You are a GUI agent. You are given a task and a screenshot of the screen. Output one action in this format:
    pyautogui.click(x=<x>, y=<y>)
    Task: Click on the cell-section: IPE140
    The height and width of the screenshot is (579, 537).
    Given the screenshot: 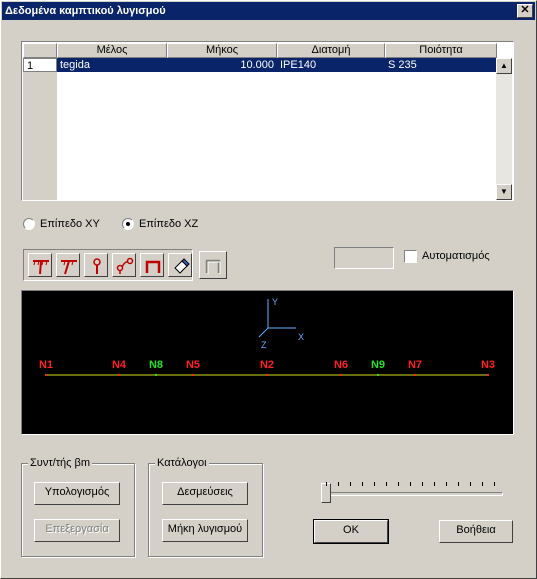 What is the action you would take?
    pyautogui.click(x=331, y=65)
    